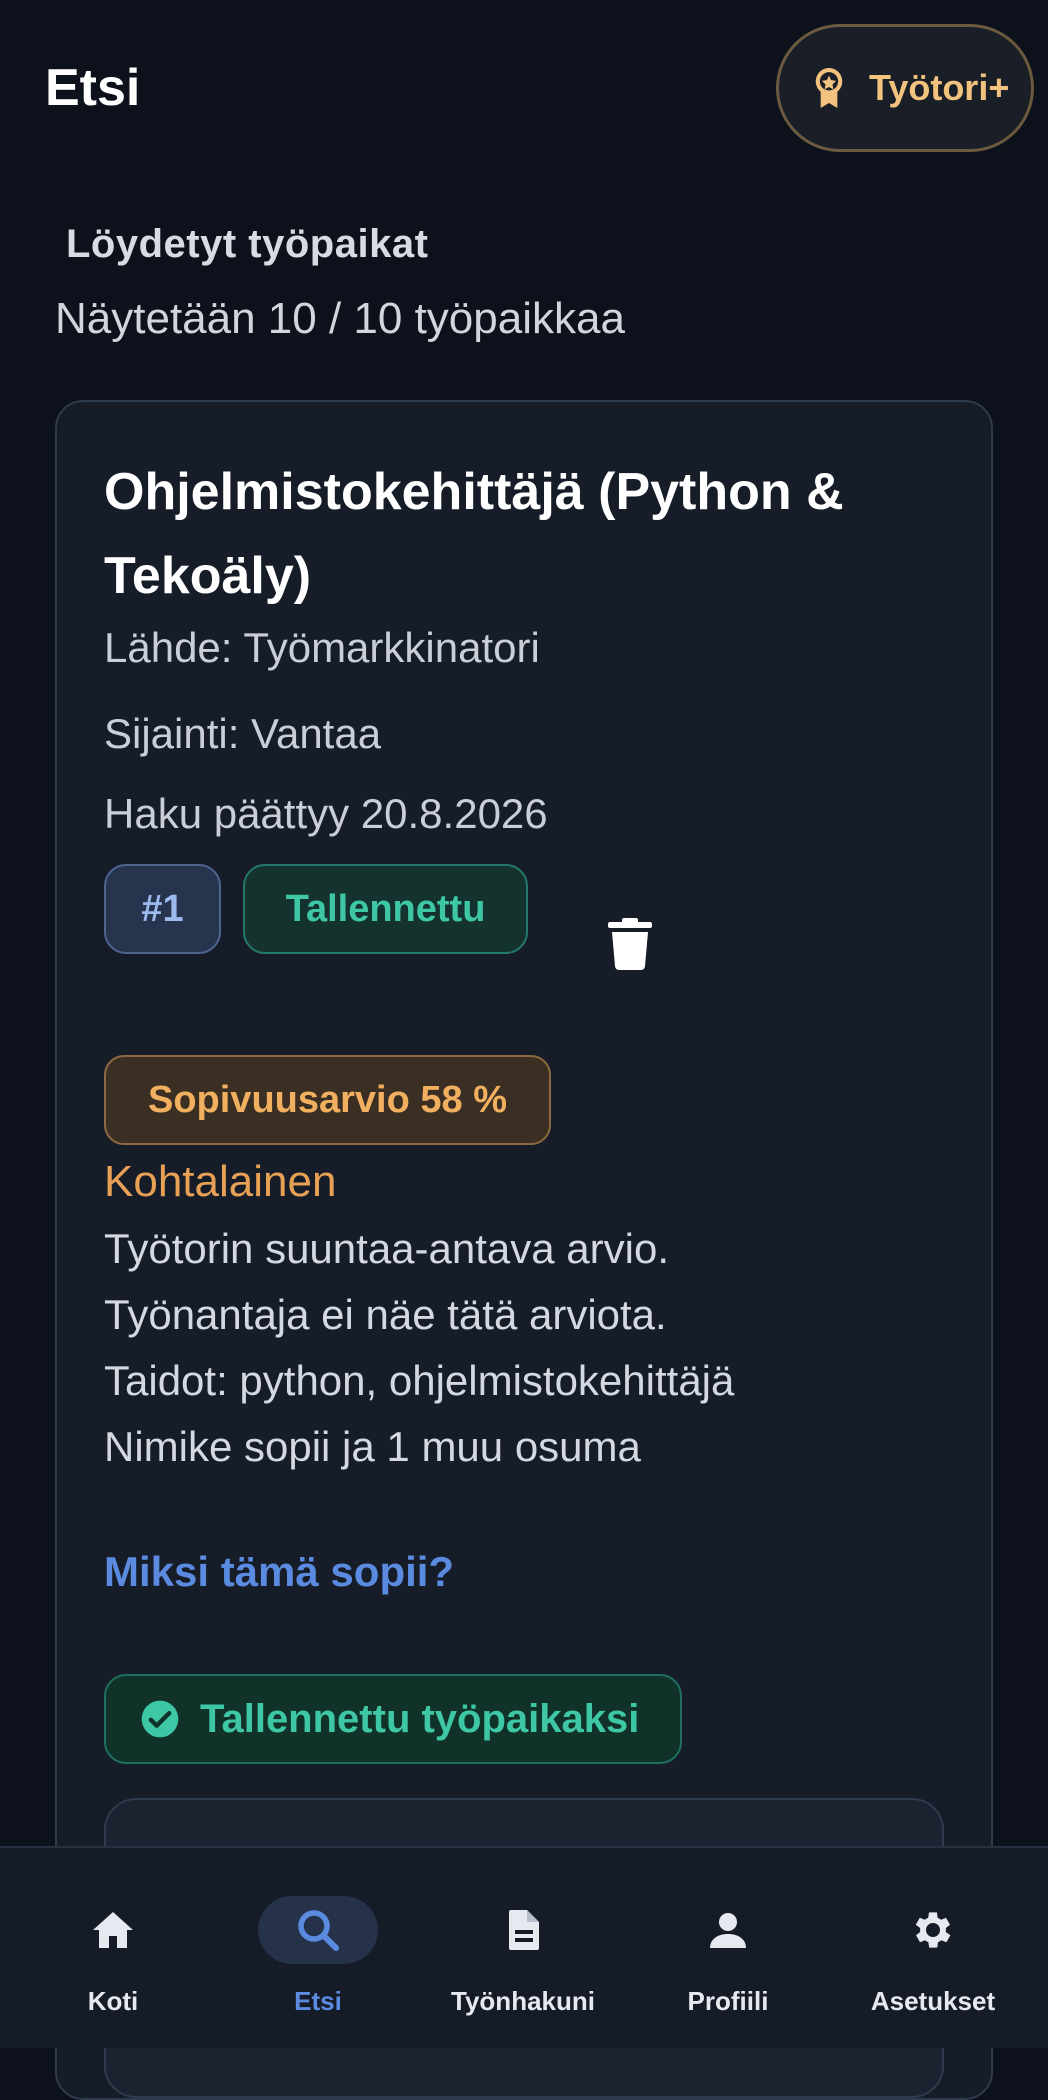  I want to click on search-icon, so click(318, 1930).